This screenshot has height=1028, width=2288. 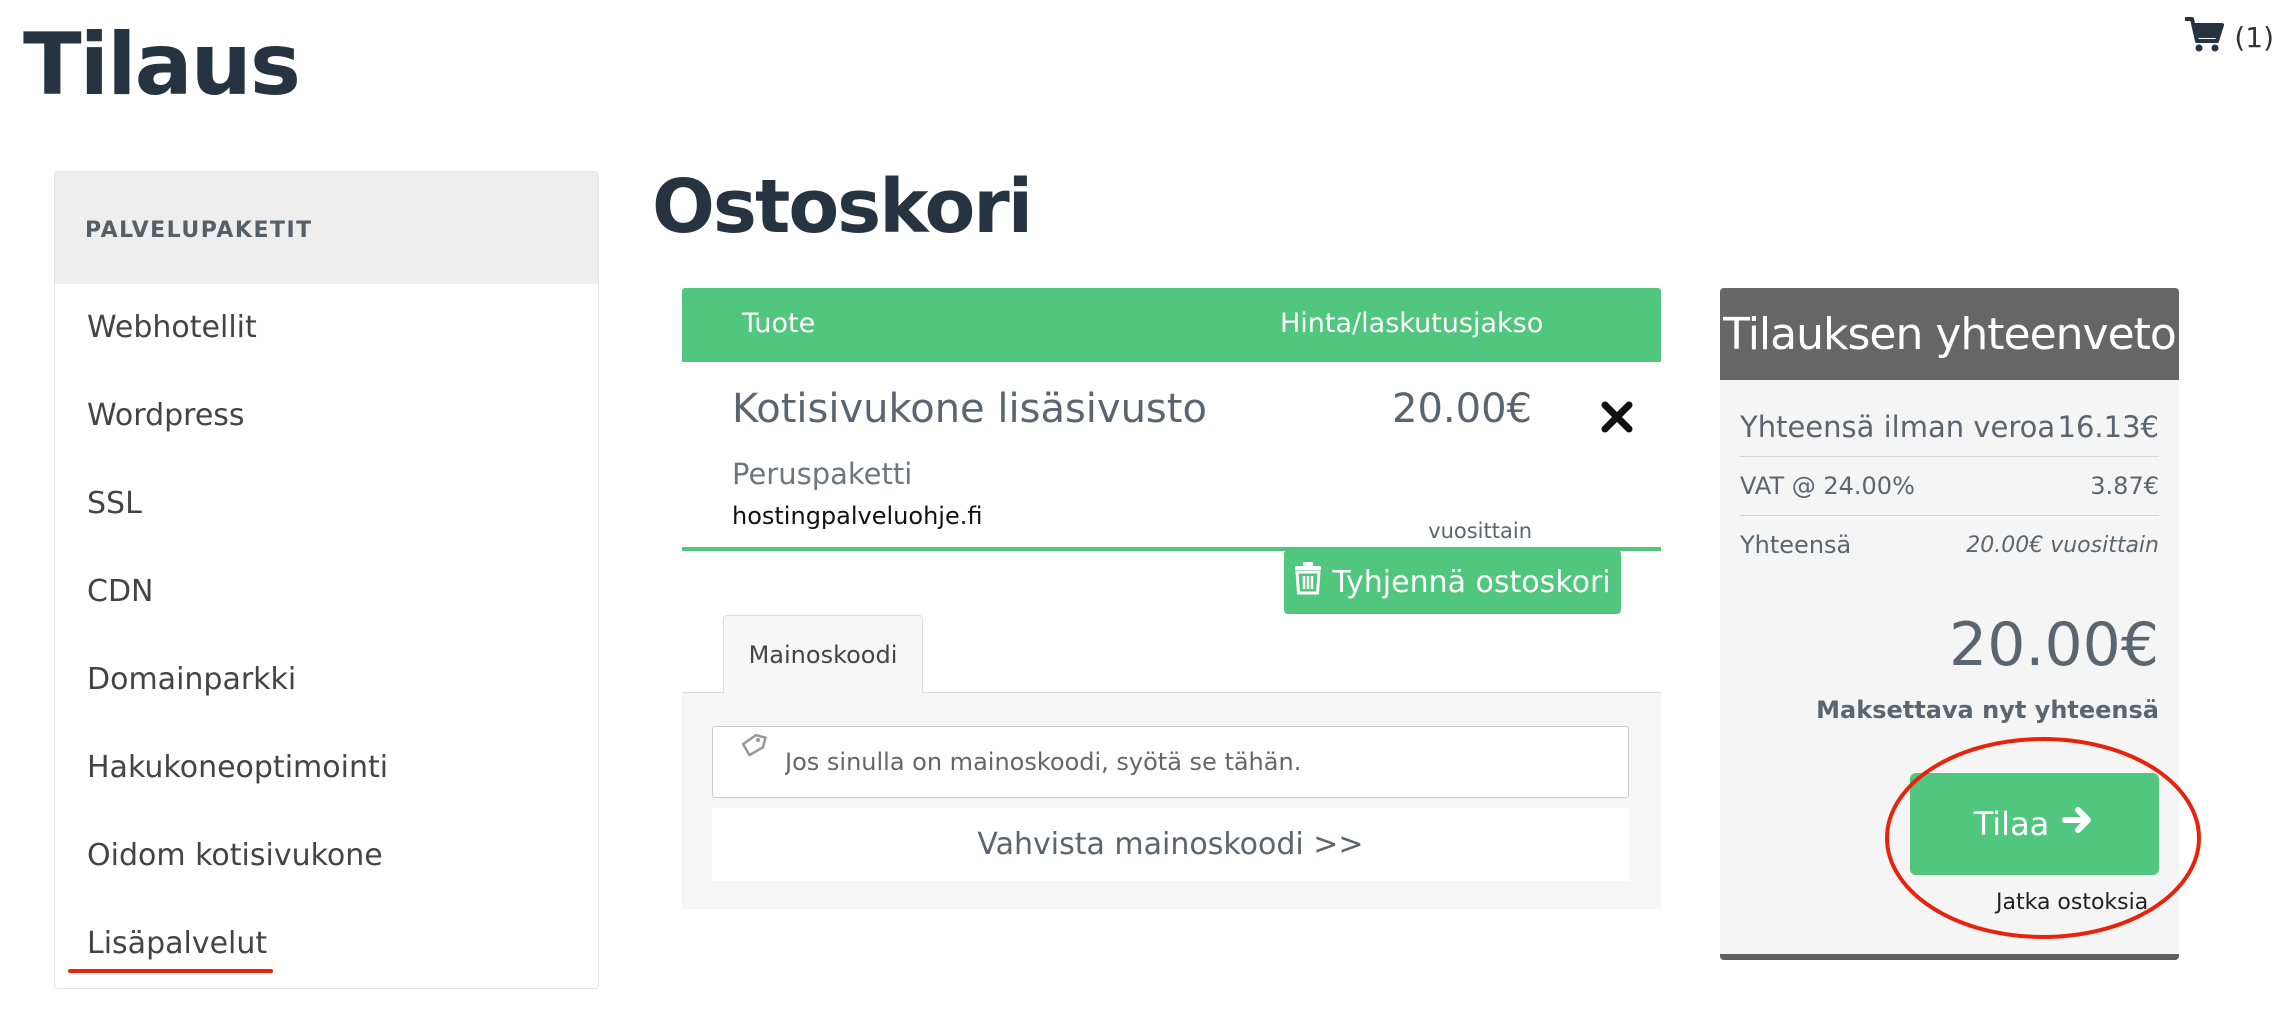 I want to click on promo-input-wrapper, so click(x=1170, y=762).